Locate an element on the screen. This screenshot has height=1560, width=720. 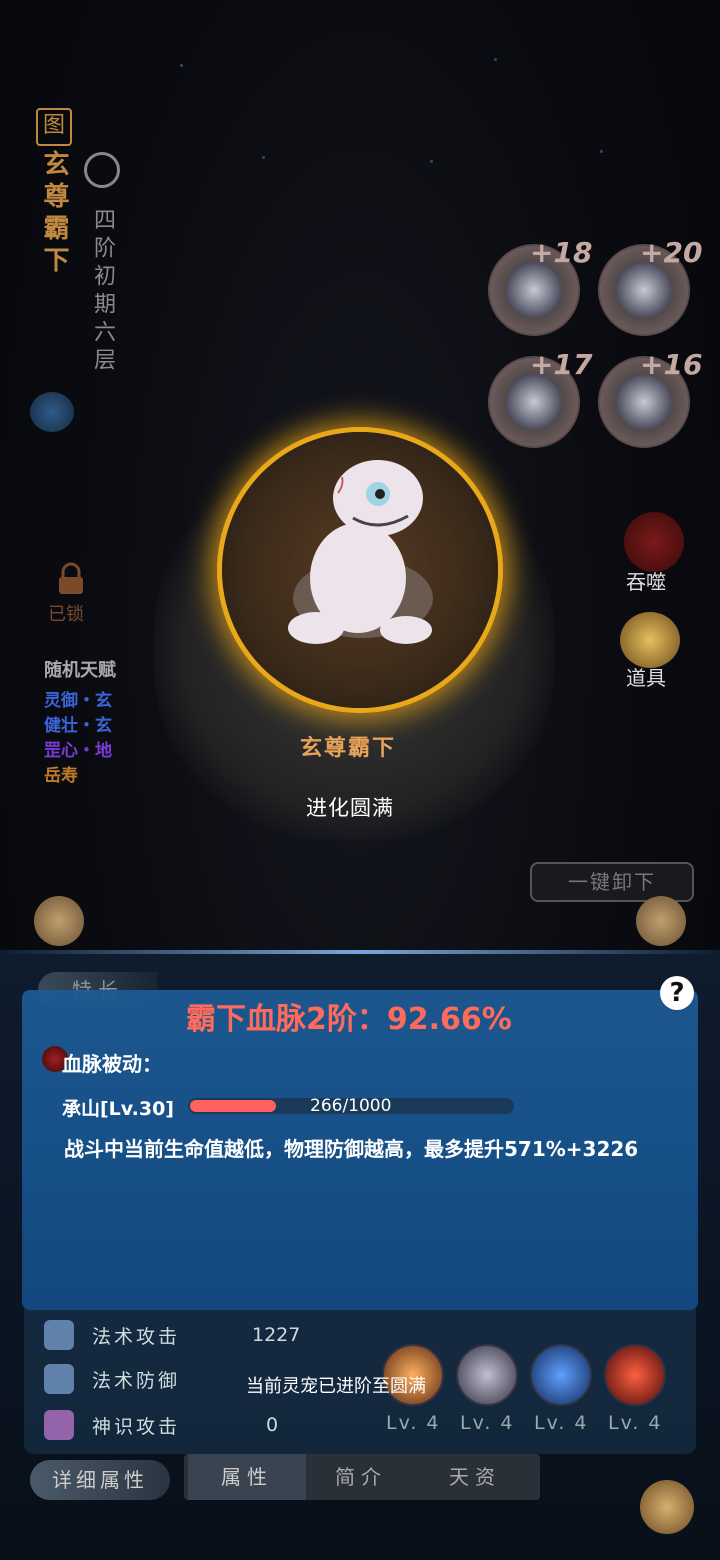
help-icon: ? is located at coordinates (677, 993).